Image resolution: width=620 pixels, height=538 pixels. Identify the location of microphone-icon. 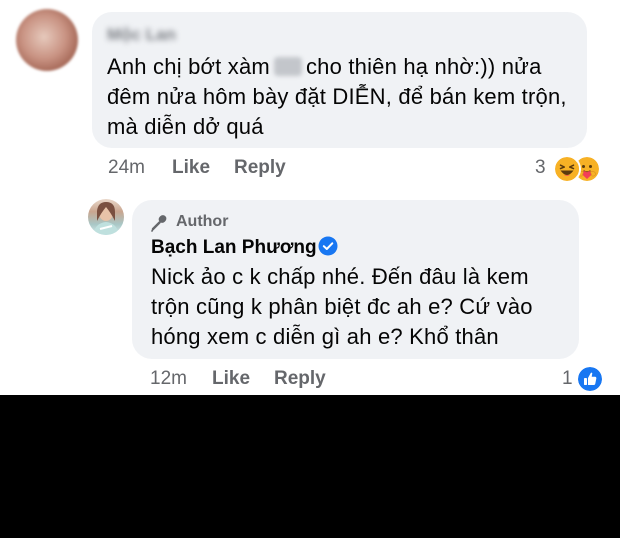
(159, 223).